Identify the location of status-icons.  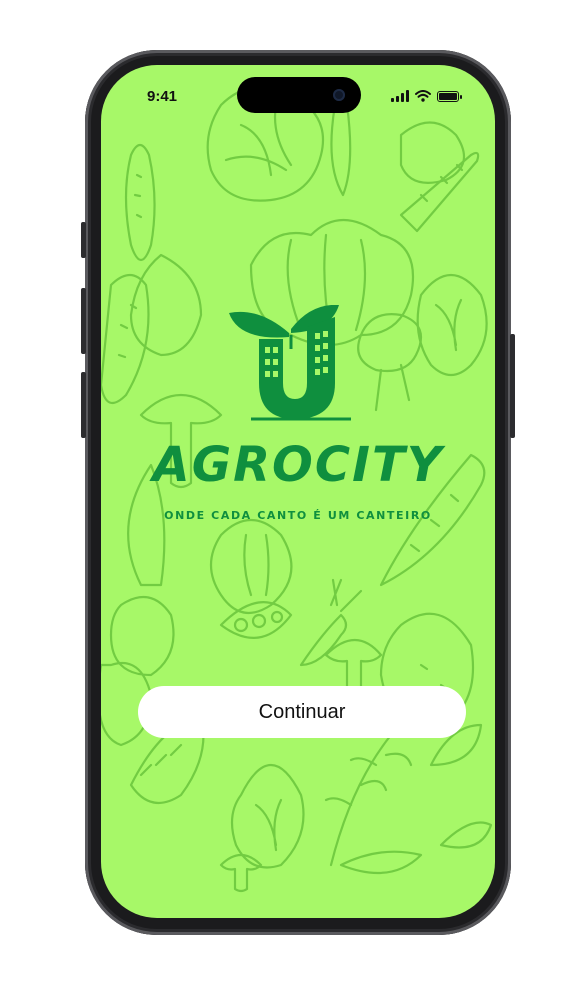
(426, 96).